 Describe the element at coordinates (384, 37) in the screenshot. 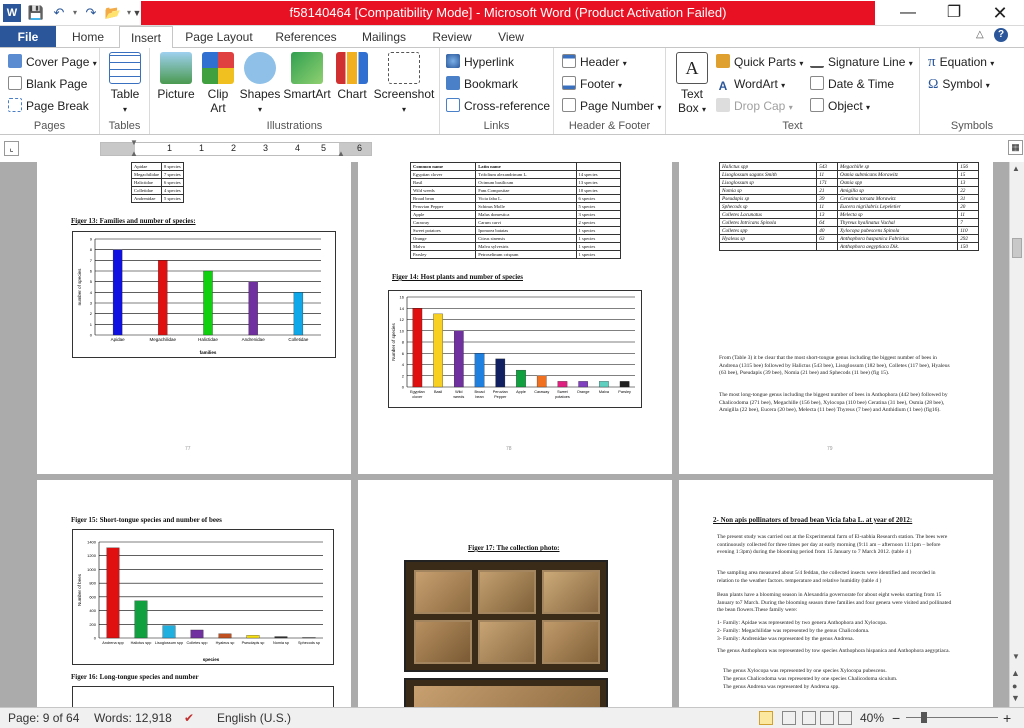

I see `tab-mailings: Mailings` at that location.